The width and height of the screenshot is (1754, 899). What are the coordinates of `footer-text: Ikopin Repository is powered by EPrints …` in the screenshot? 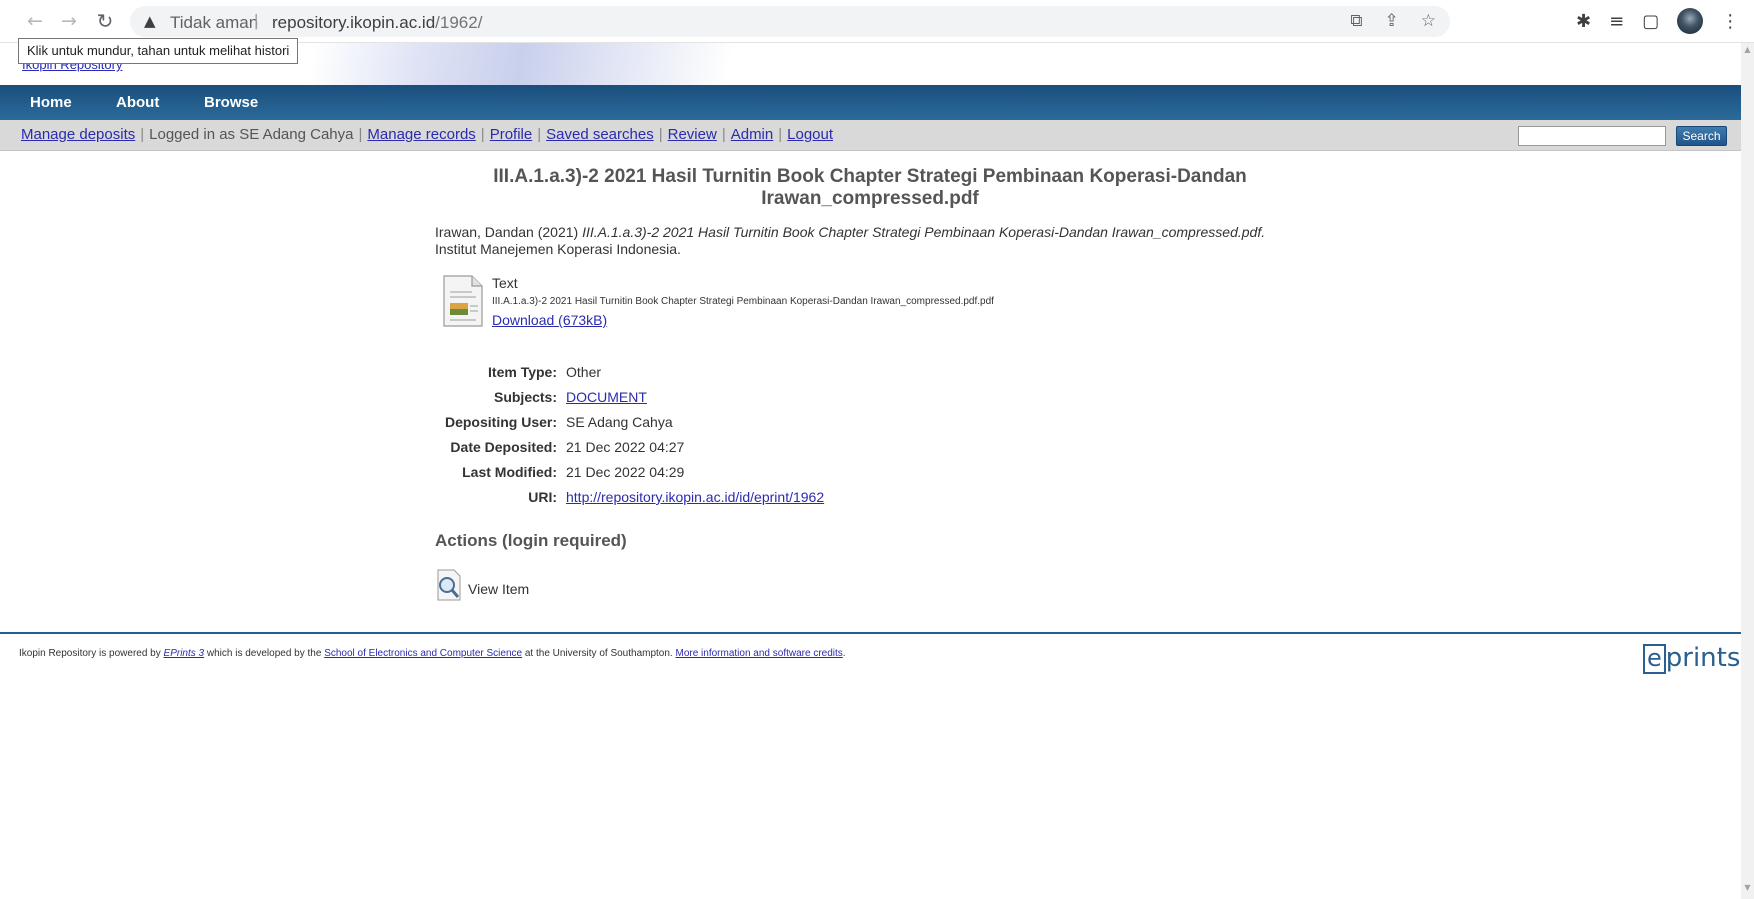 It's located at (432, 653).